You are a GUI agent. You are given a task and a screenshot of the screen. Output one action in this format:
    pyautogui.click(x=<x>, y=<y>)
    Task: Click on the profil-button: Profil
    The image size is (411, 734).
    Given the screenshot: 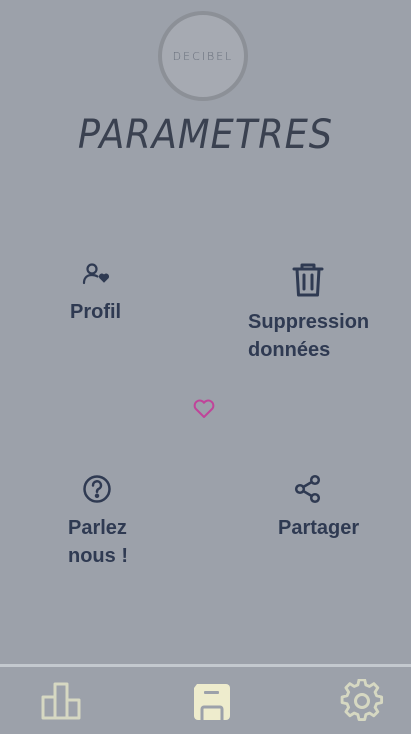 What is the action you would take?
    pyautogui.click(x=120, y=294)
    